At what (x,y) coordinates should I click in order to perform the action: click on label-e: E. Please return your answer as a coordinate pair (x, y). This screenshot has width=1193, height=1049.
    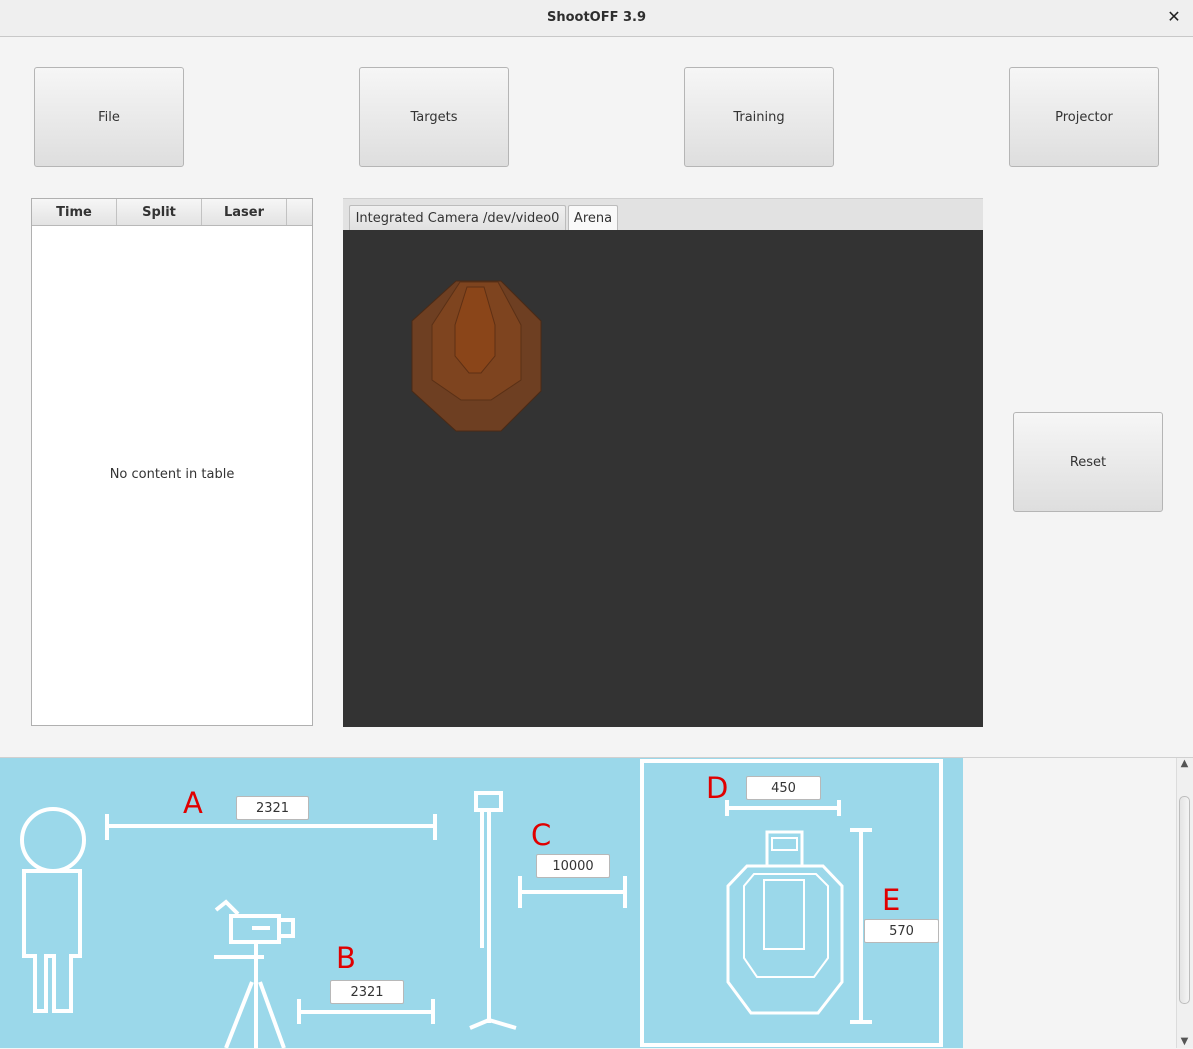
    Looking at the image, I should click on (891, 900).